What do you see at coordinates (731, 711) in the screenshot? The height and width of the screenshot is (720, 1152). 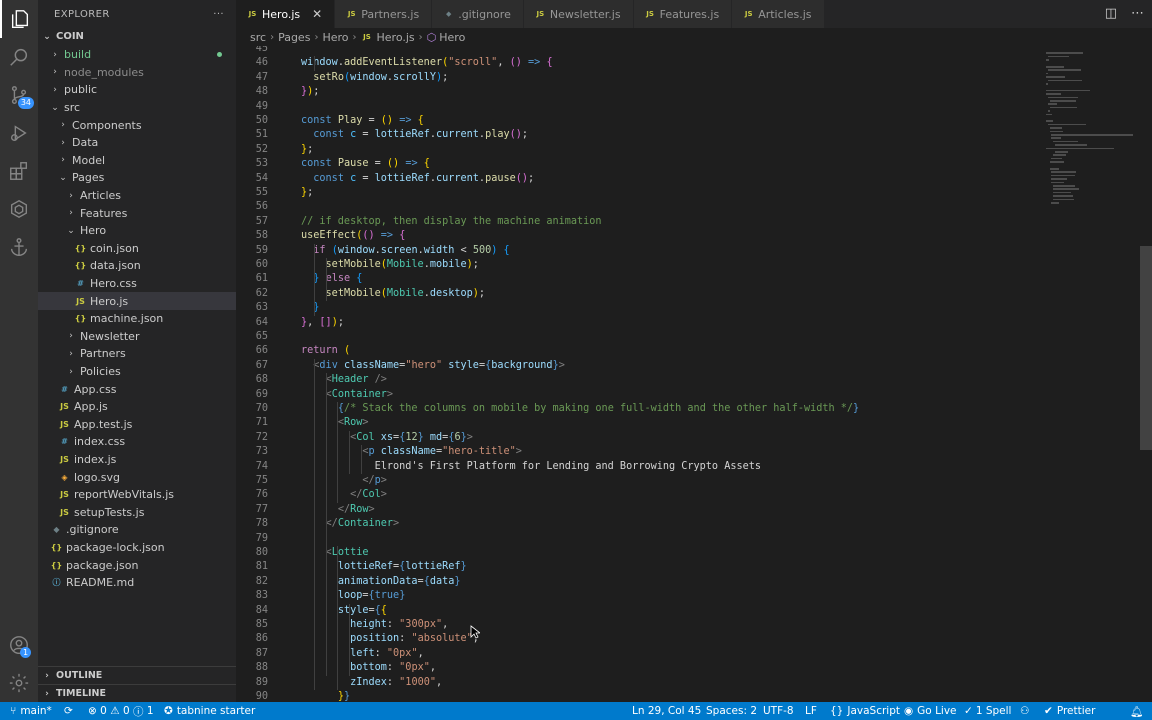 I see `indentation: Spaces: 2` at bounding box center [731, 711].